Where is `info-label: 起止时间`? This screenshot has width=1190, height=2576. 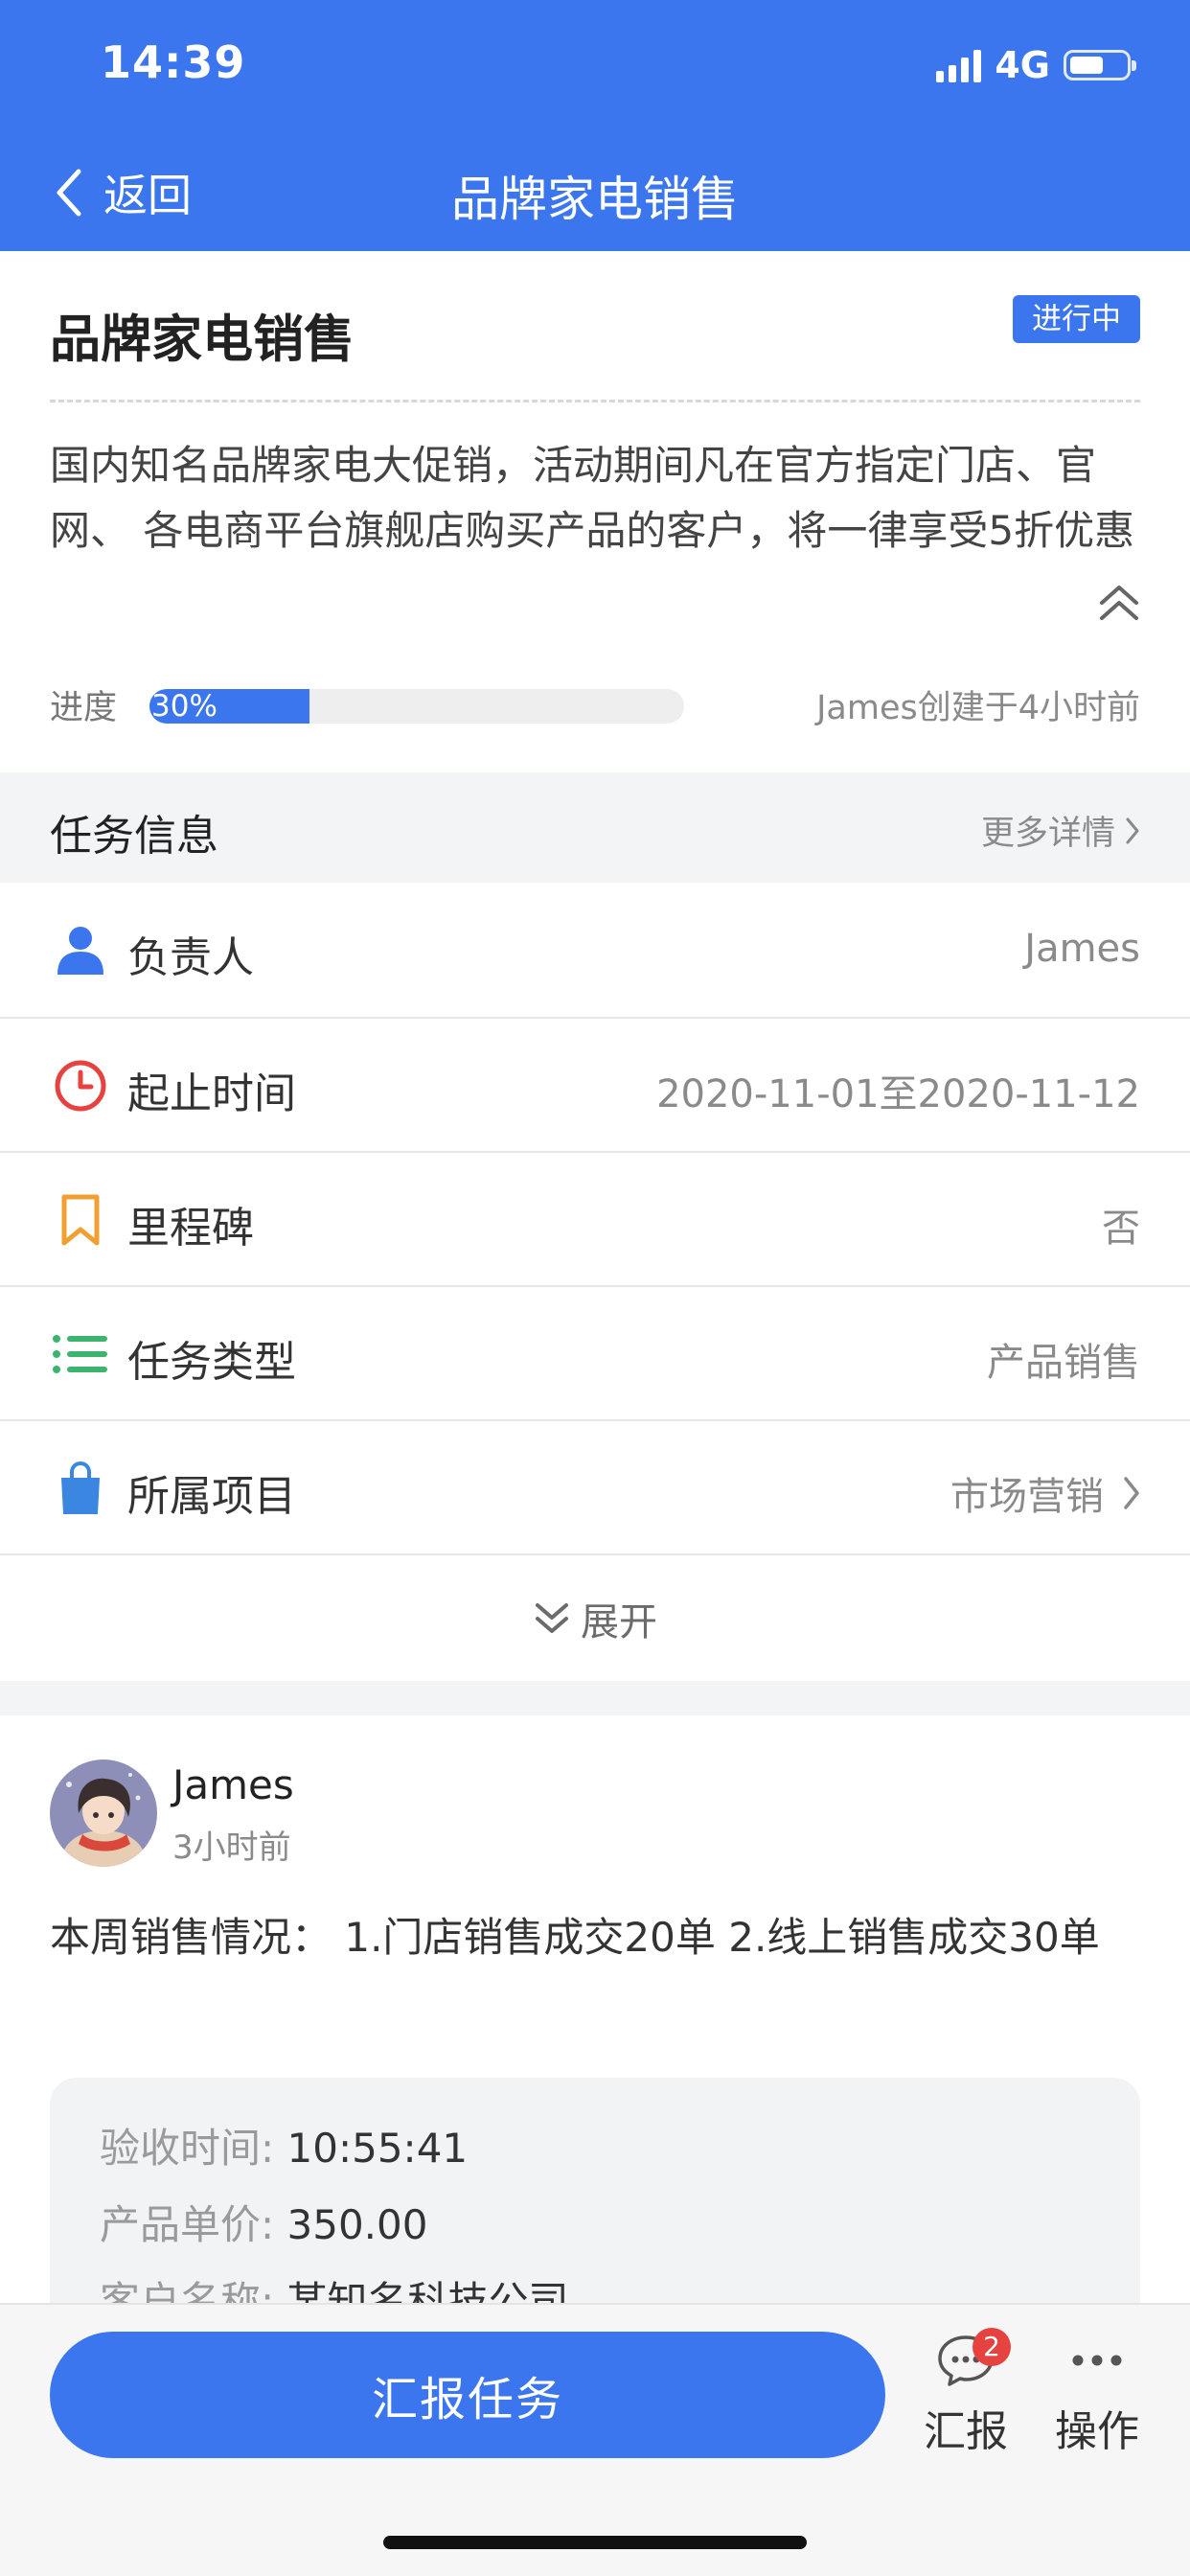
info-label: 起止时间 is located at coordinates (212, 1094).